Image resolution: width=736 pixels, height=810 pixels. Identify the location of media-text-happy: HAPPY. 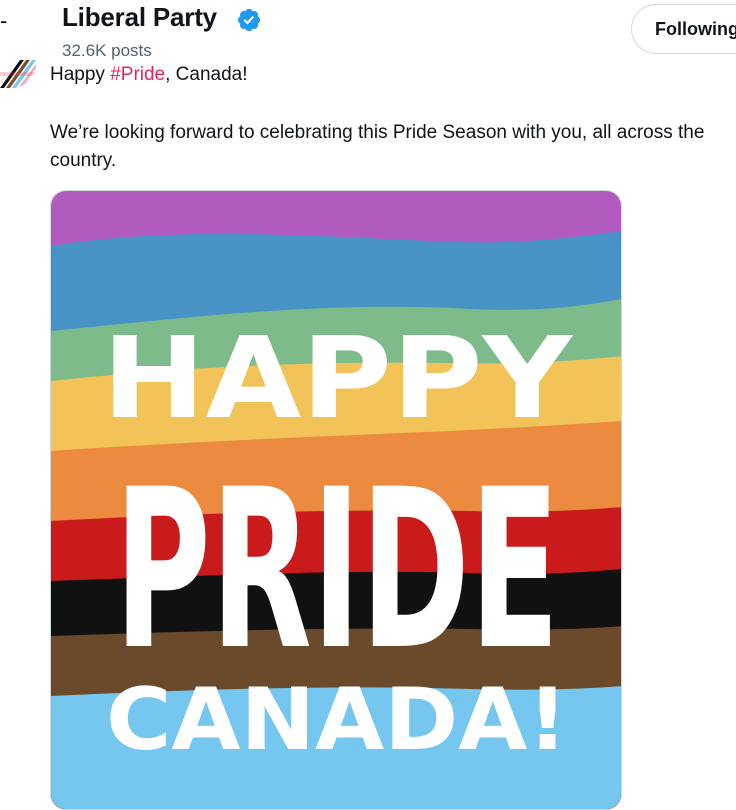
(338, 379).